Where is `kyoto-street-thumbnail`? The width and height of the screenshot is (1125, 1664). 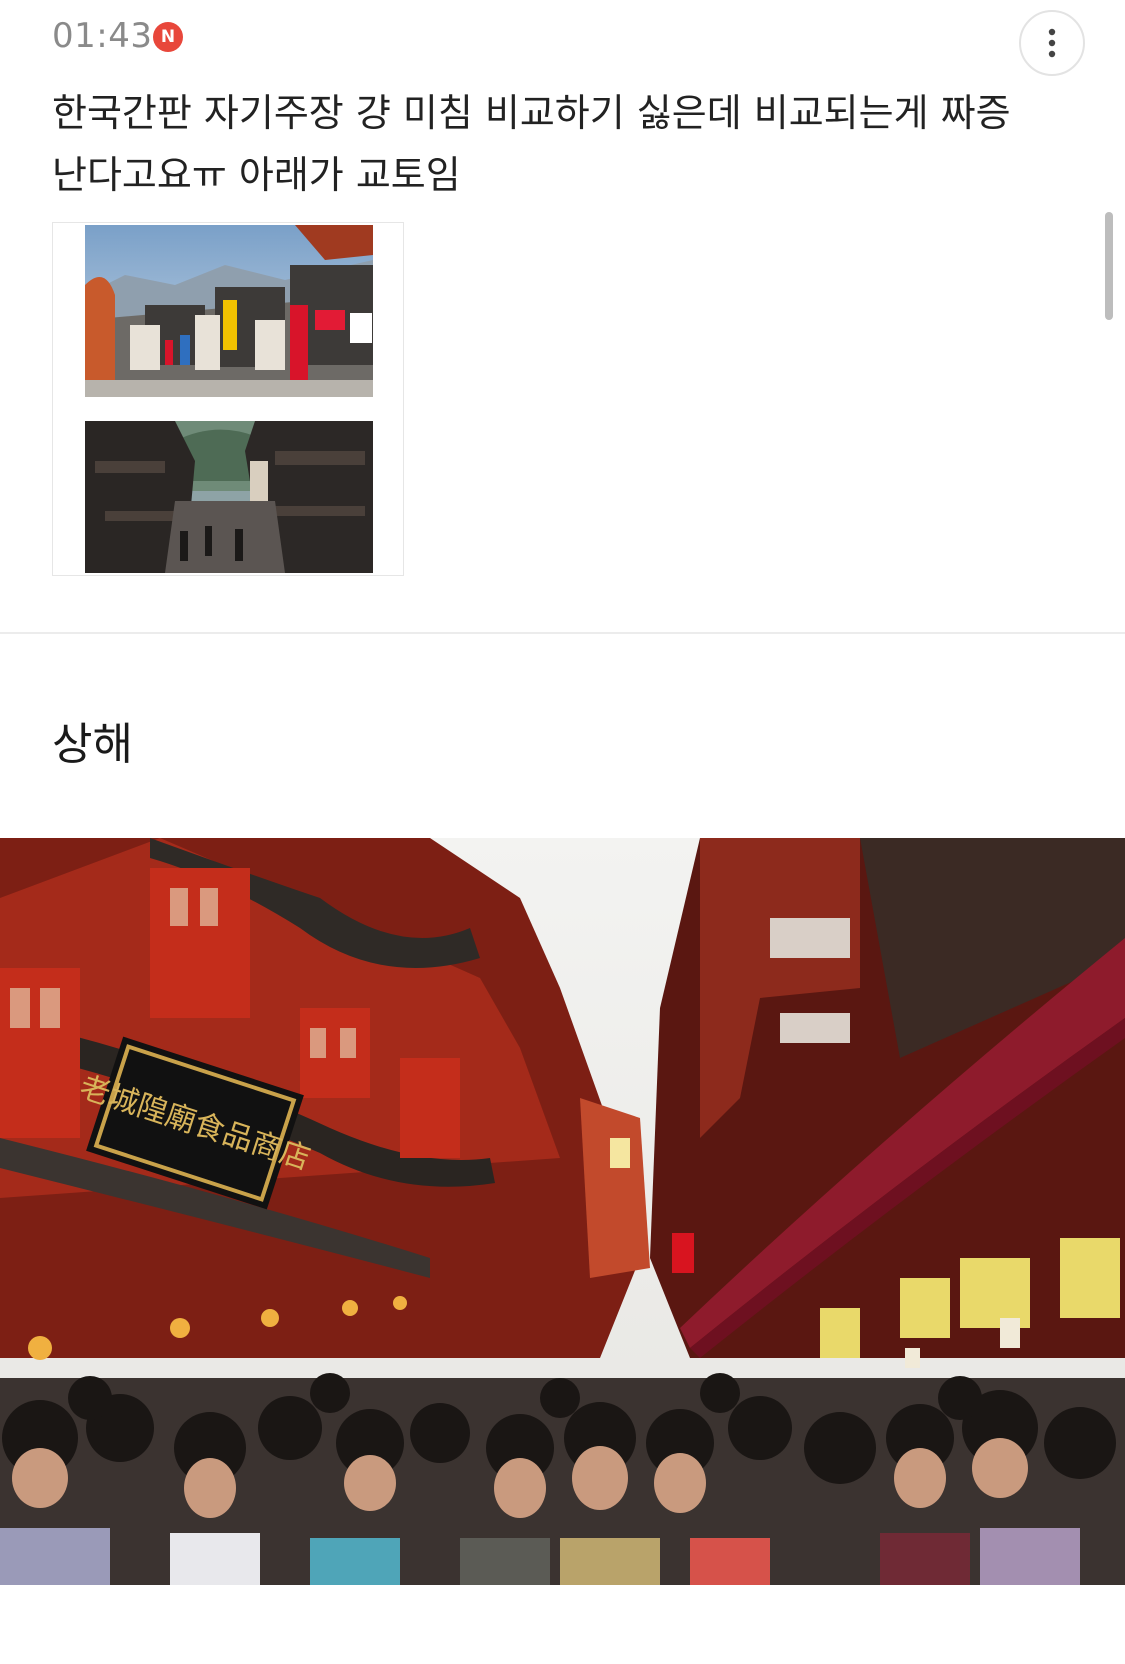 kyoto-street-thumbnail is located at coordinates (229, 497).